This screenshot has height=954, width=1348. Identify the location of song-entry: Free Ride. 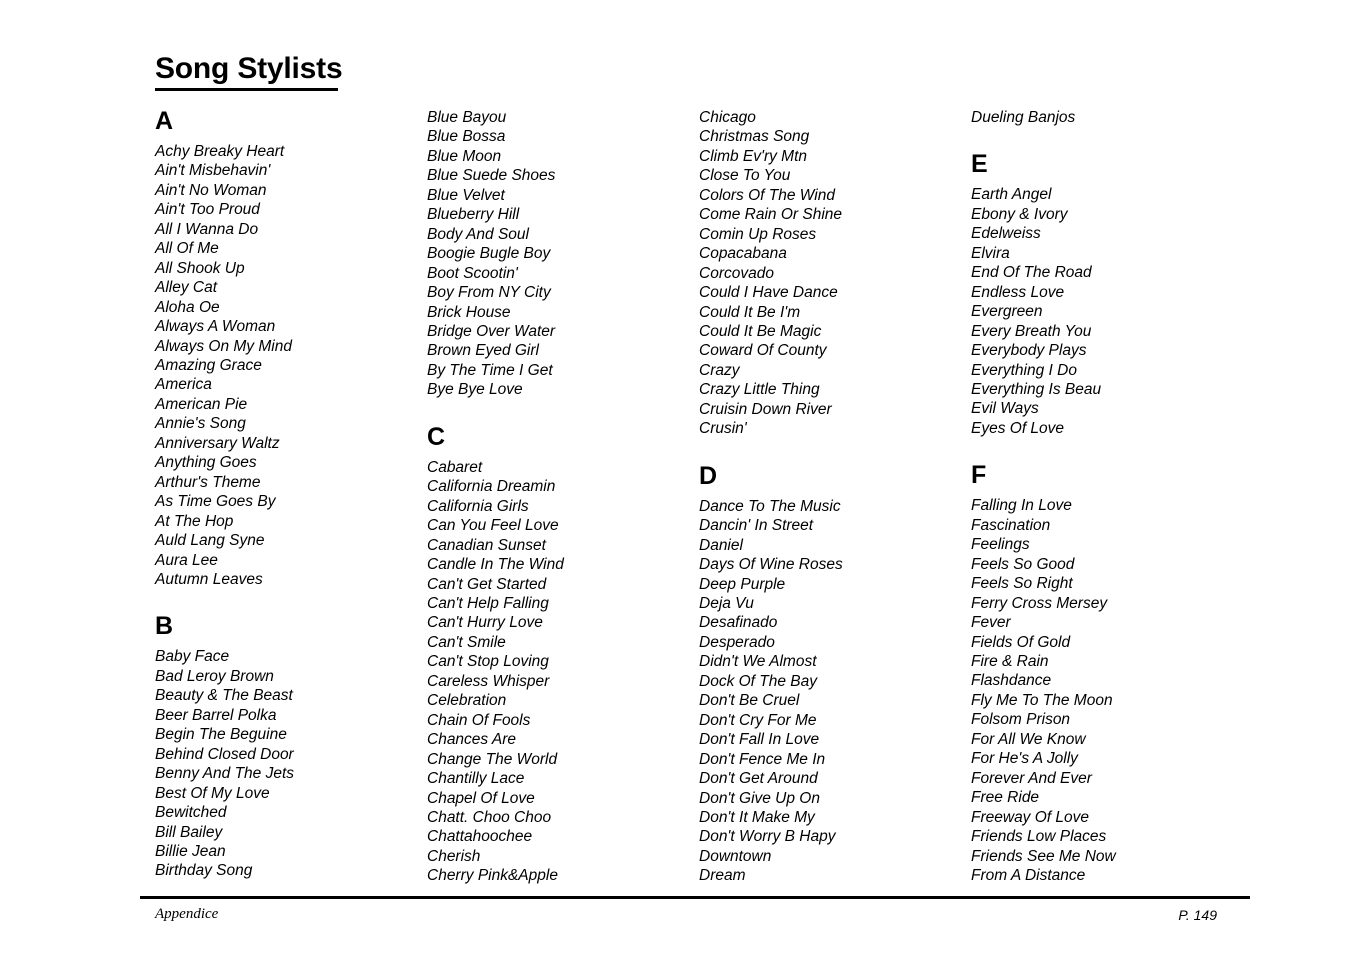
(1005, 798).